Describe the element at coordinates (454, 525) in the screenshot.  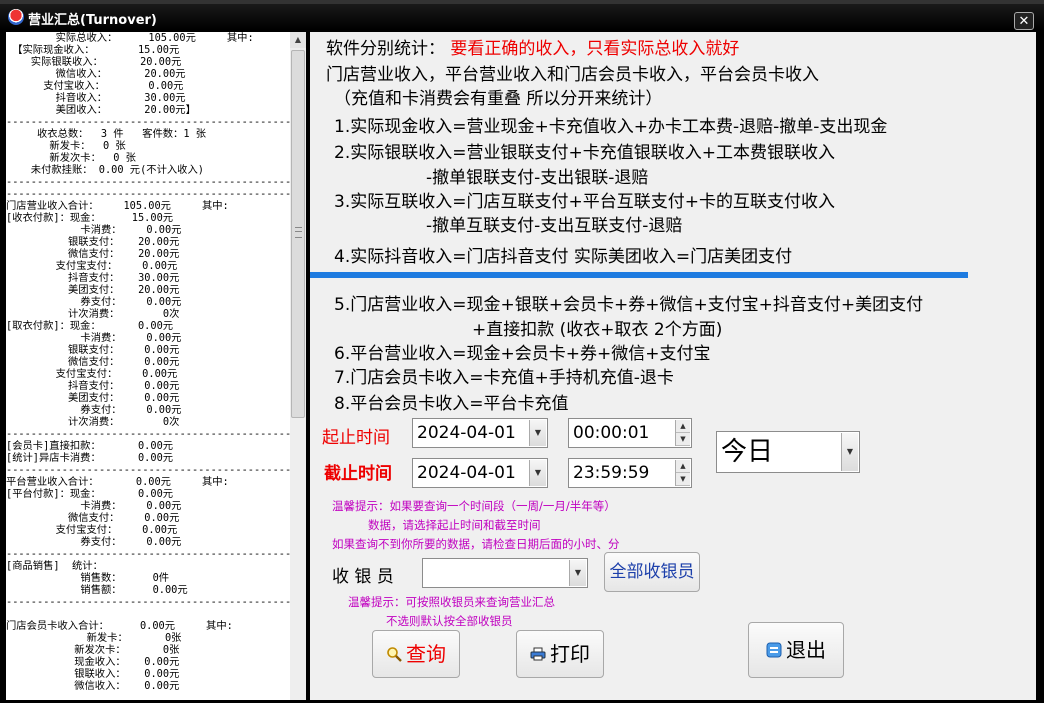
I see `date-tip-2: 数据，请选择起止时间和截至时间` at that location.